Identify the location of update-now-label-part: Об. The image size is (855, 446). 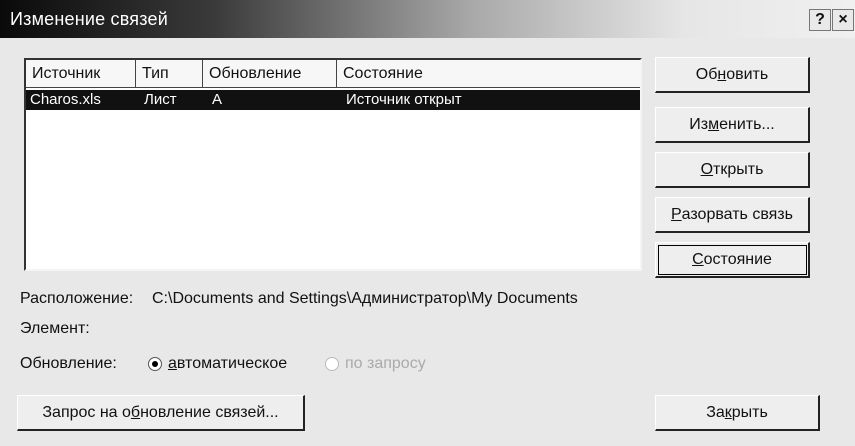
(706, 74).